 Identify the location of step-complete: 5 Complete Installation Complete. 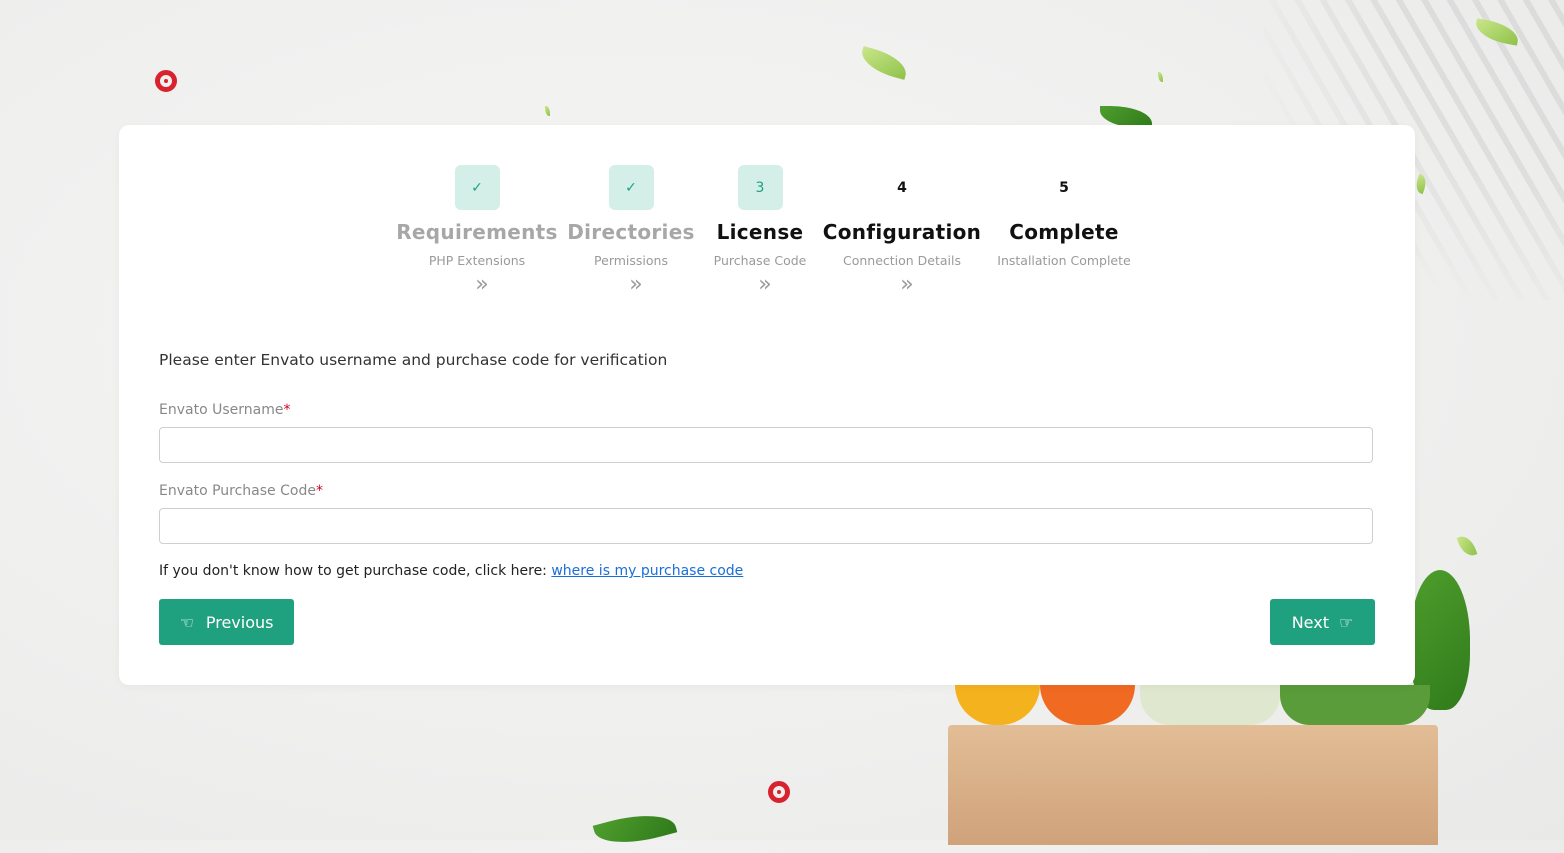
(1064, 217).